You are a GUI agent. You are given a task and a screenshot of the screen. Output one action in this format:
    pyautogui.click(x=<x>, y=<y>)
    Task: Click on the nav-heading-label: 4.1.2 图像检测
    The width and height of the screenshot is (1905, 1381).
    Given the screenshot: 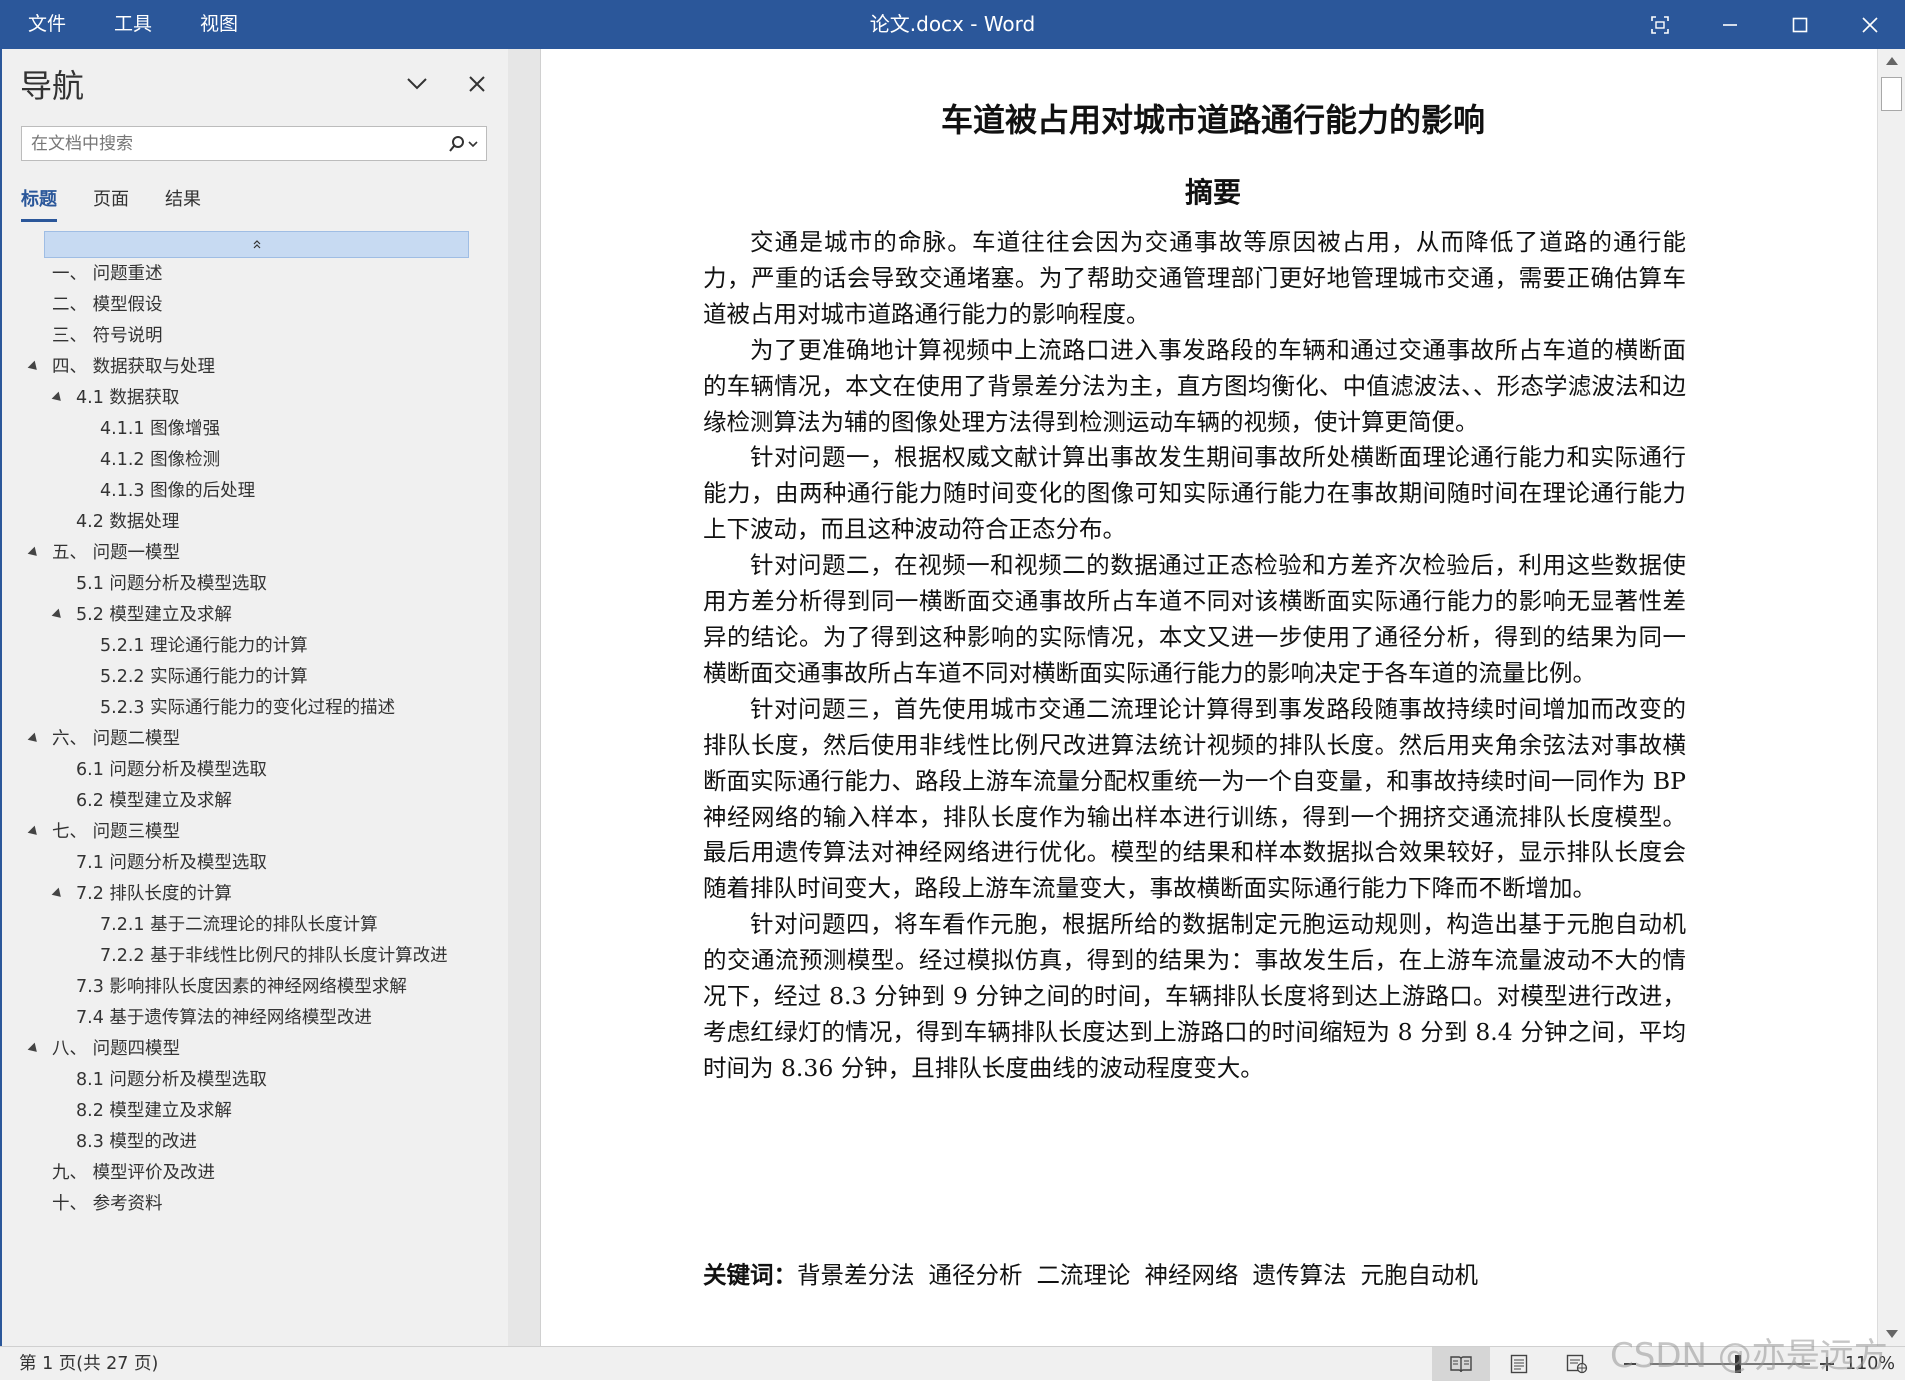 What is the action you would take?
    pyautogui.click(x=160, y=460)
    